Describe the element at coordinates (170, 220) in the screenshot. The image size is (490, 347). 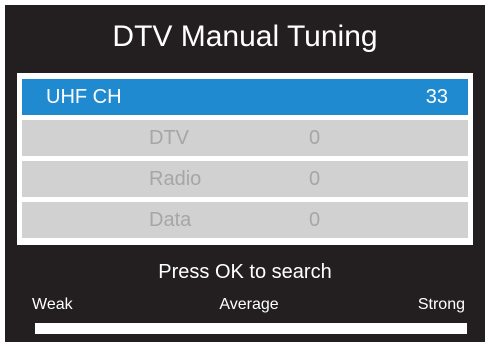
I see `data-label: Data` at that location.